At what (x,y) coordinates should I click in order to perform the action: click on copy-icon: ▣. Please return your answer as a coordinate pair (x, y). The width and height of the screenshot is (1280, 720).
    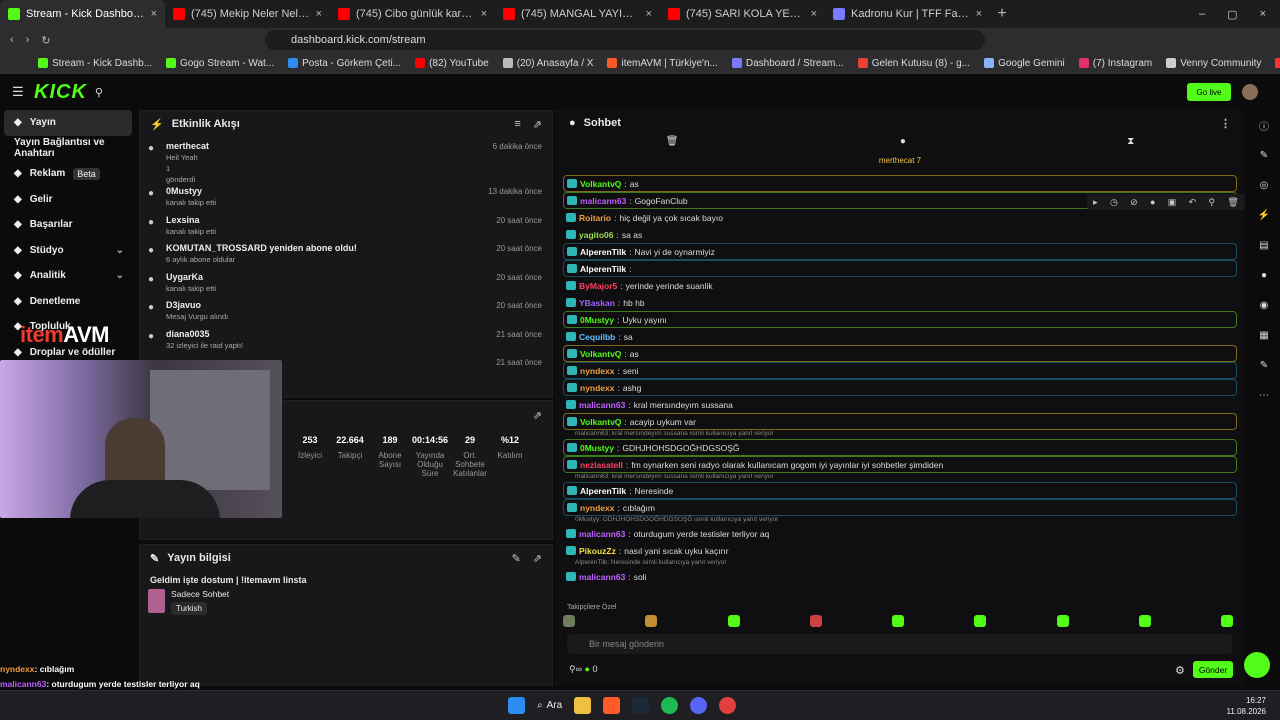
    Looking at the image, I should click on (1172, 202).